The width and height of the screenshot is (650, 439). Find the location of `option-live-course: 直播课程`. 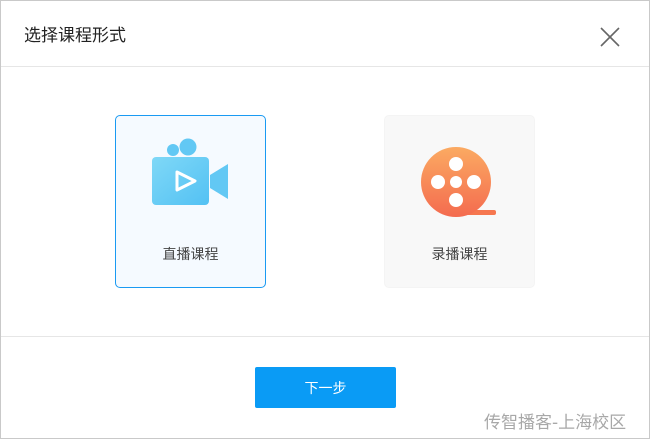

option-live-course: 直播课程 is located at coordinates (190, 201).